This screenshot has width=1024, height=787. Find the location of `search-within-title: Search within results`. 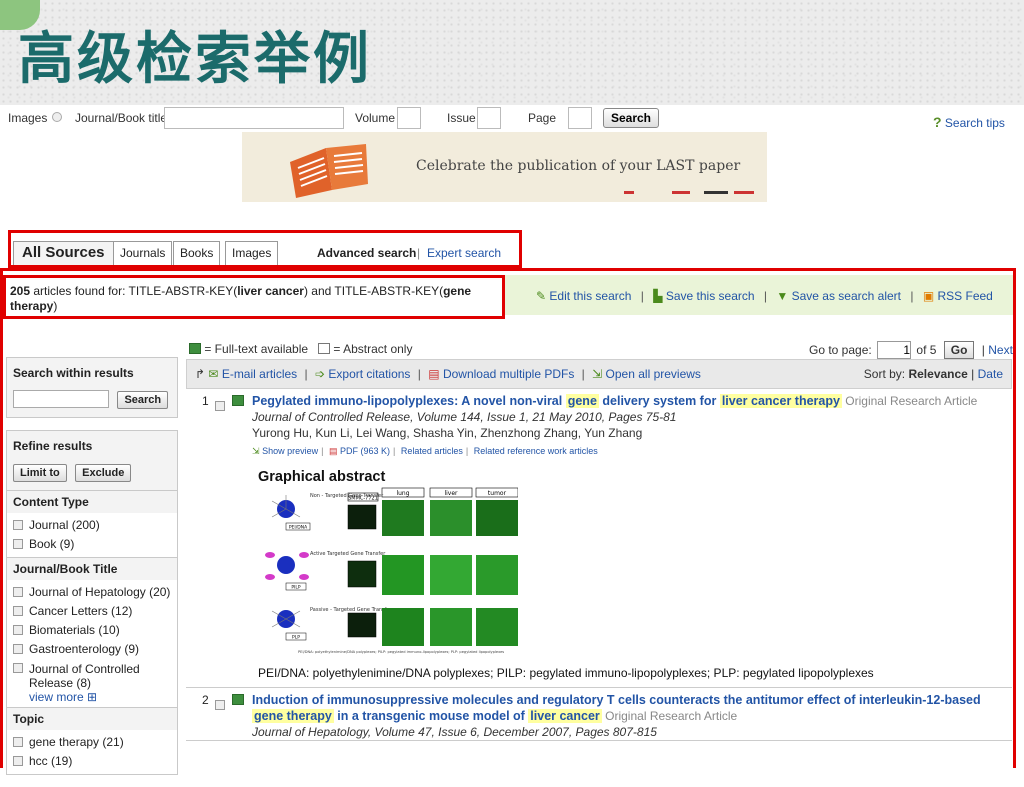

search-within-title: Search within results is located at coordinates (73, 373).